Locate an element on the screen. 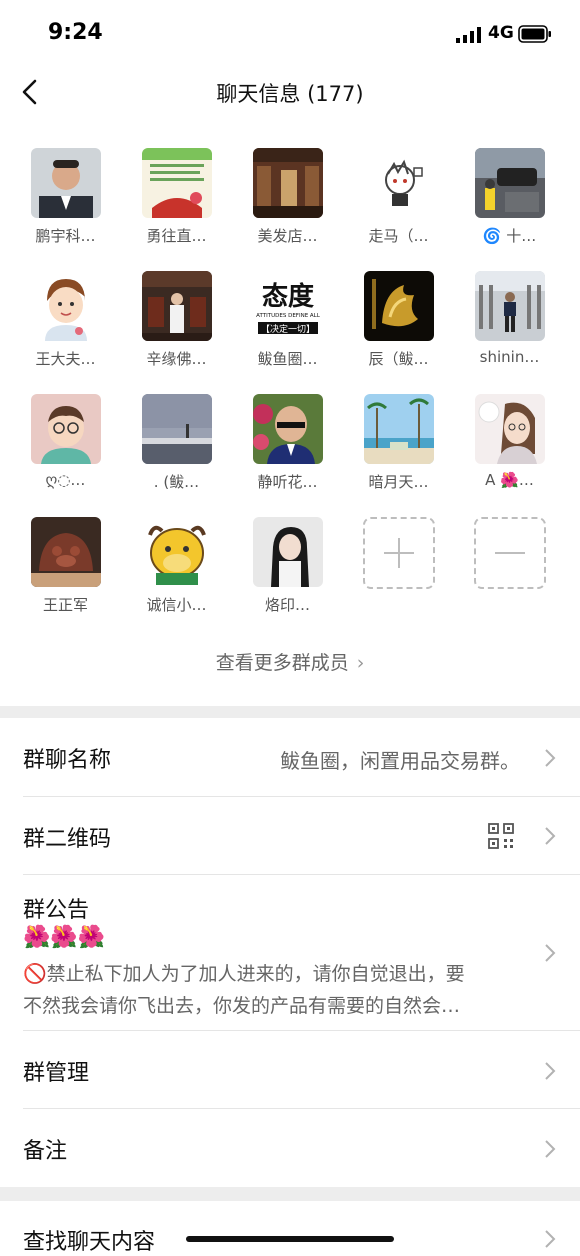 This screenshot has width=580, height=1256. network-type: 4G is located at coordinates (501, 33).